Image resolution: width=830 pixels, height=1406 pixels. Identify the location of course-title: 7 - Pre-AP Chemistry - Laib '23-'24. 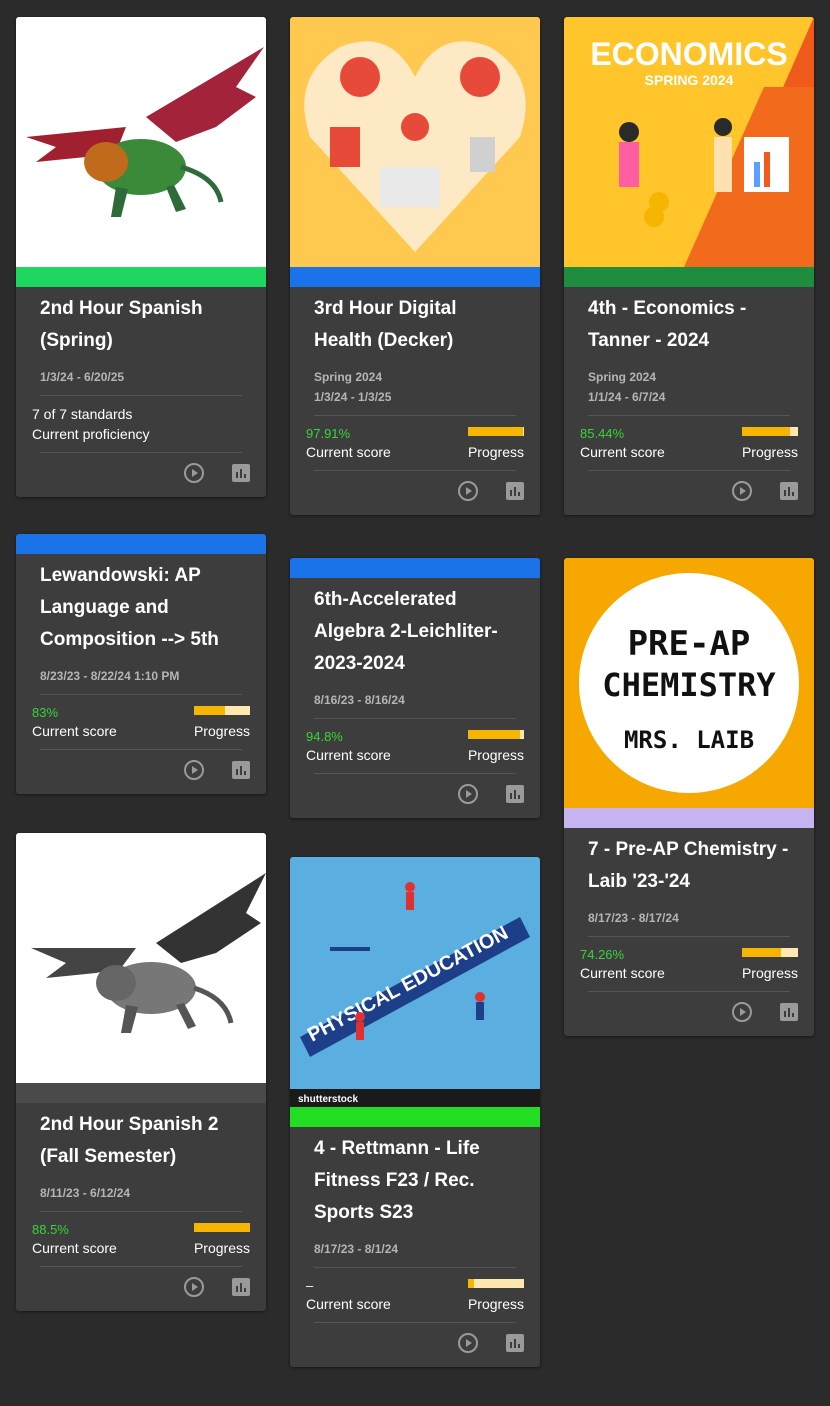
(689, 864).